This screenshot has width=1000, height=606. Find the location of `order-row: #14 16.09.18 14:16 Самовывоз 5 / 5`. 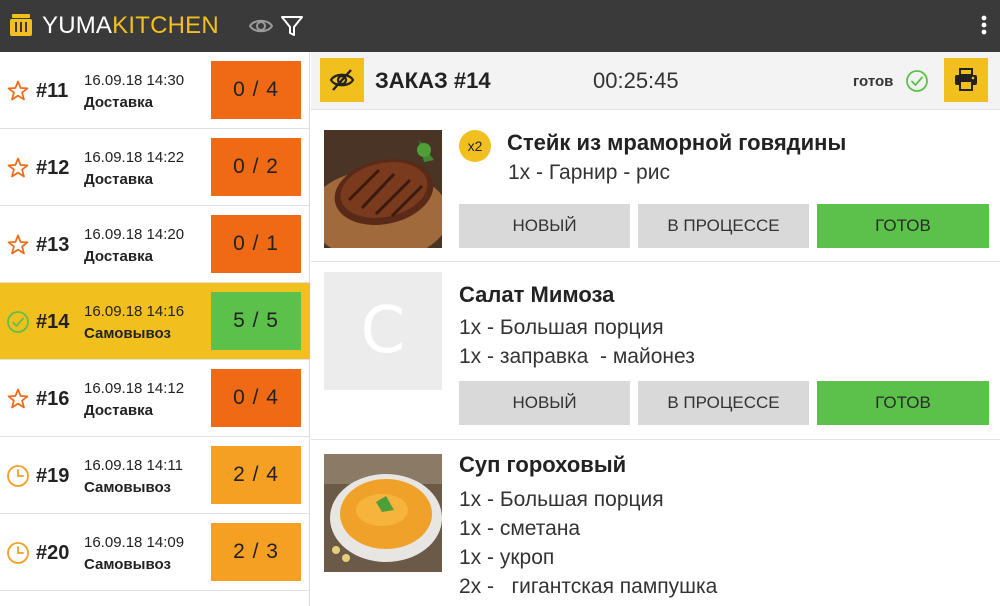

order-row: #14 16.09.18 14:16 Самовывоз 5 / 5 is located at coordinates (155, 321).